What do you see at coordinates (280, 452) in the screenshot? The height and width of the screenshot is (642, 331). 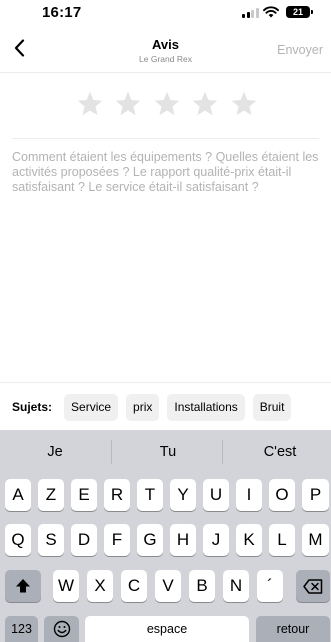 I see `prediction-3: C'est` at bounding box center [280, 452].